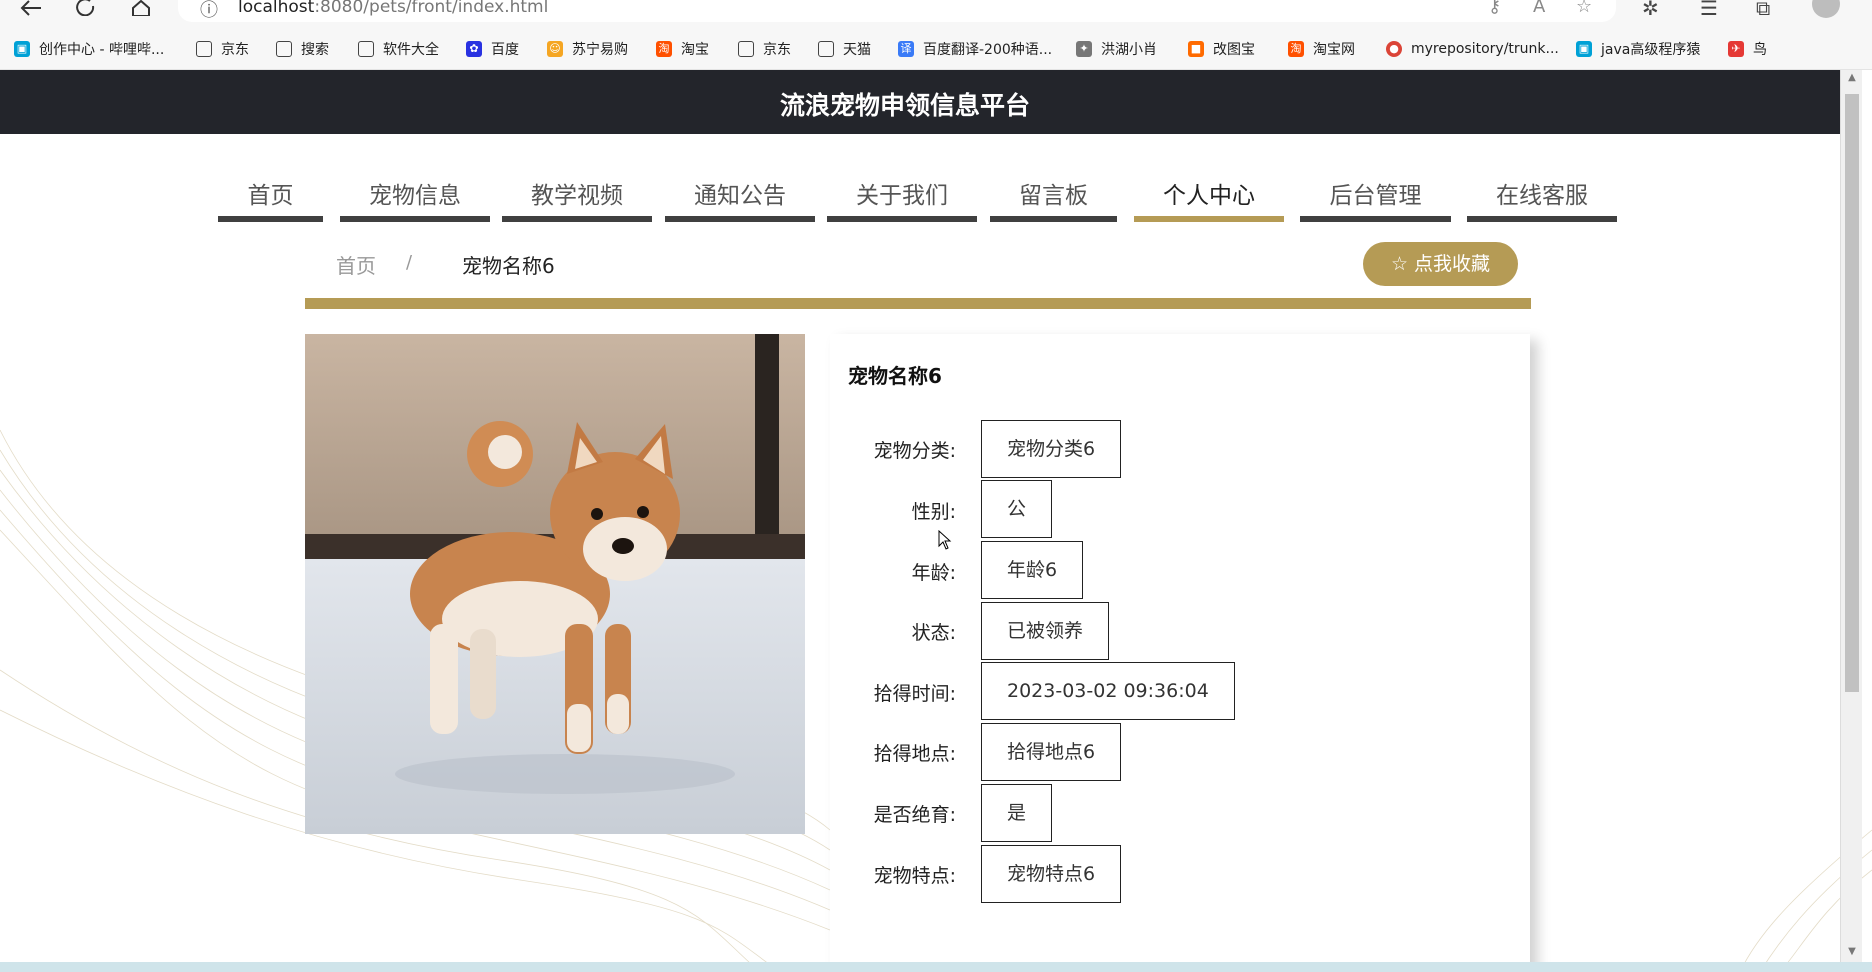 The width and height of the screenshot is (1872, 972). Describe the element at coordinates (86, 10) in the screenshot. I see `reload-icon` at that location.